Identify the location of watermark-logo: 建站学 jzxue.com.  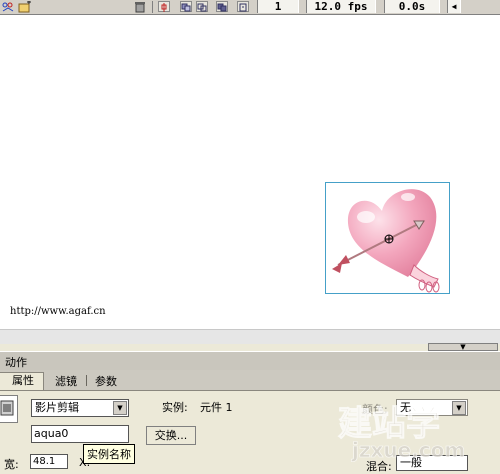
(415, 430).